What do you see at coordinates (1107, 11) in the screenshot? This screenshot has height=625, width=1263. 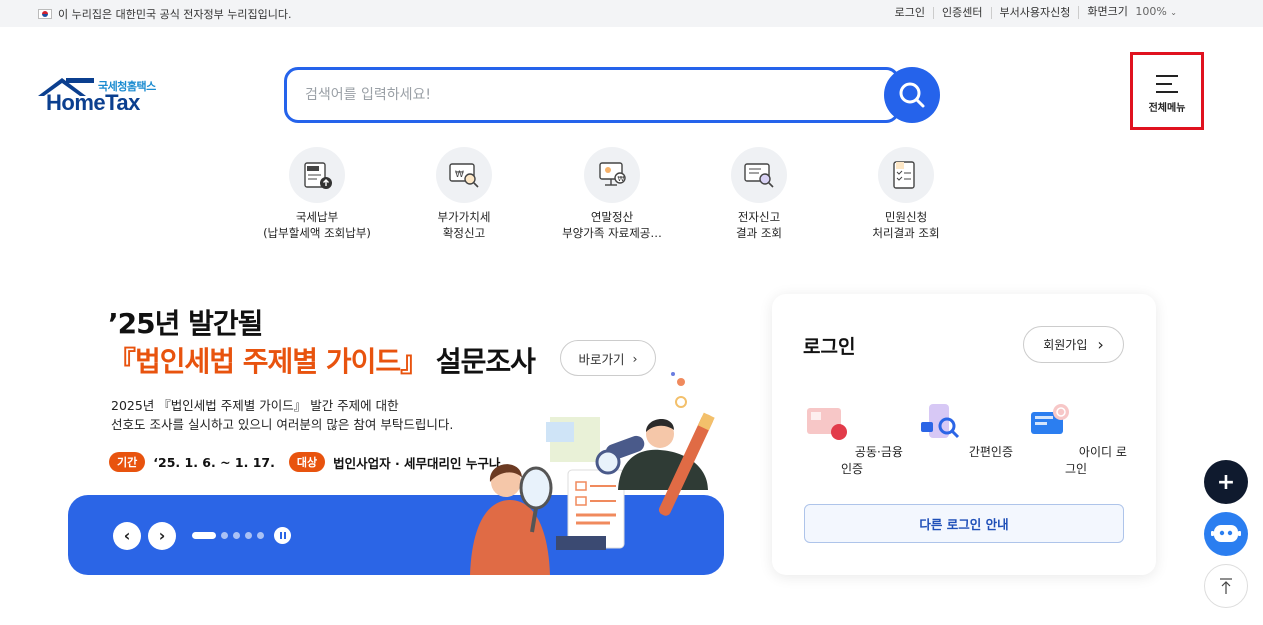 I see `zoom-label: 화면크기` at bounding box center [1107, 11].